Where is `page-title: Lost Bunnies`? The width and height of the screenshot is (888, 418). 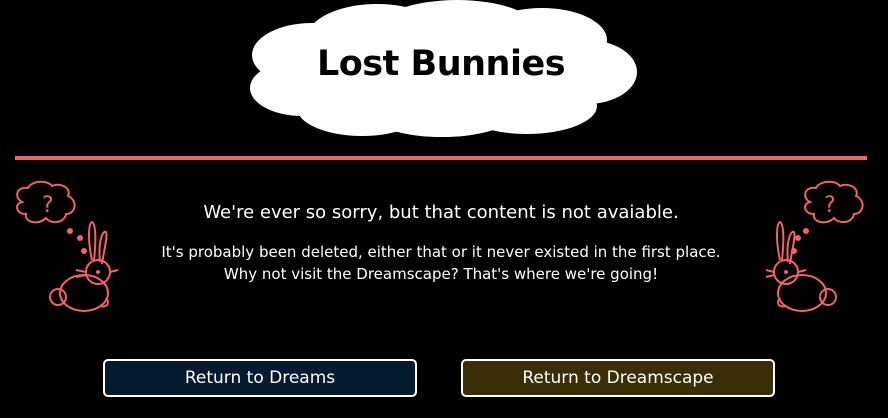
page-title: Lost Bunnies is located at coordinates (441, 64).